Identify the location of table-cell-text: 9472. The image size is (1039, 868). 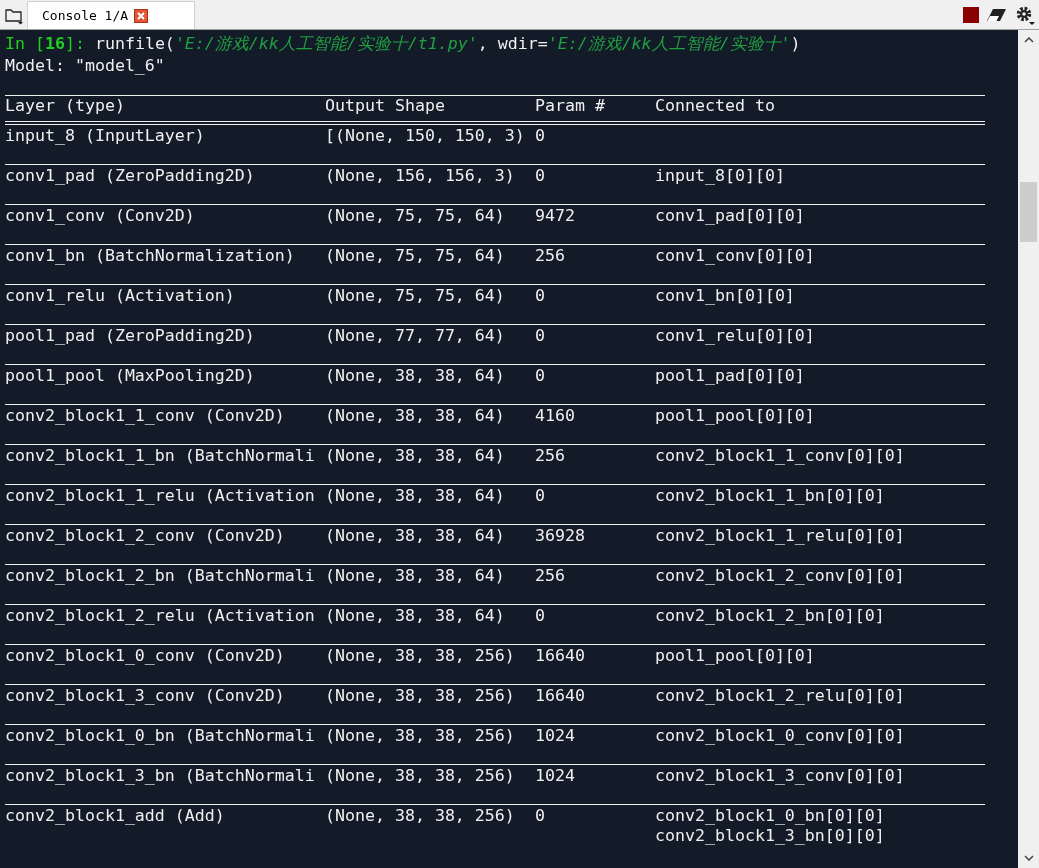
(555, 216).